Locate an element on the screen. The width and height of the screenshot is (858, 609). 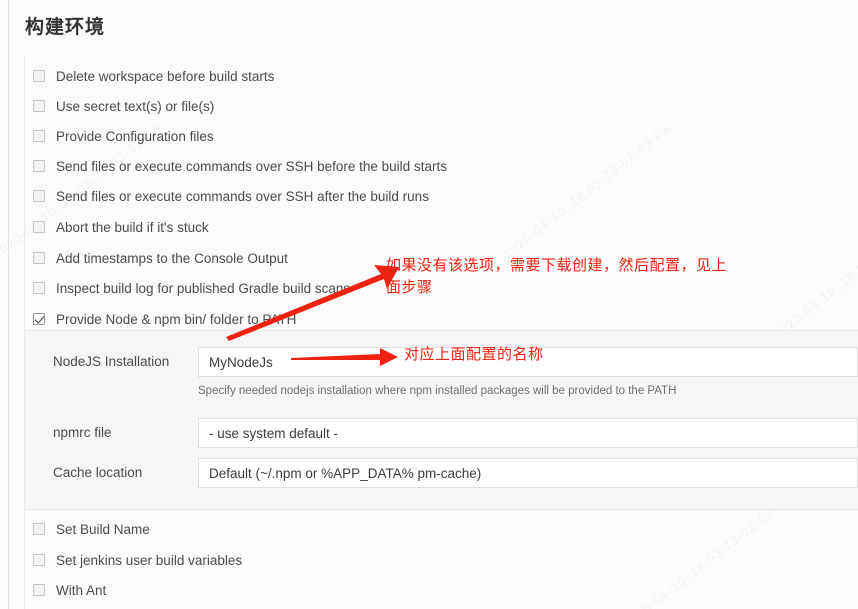
watermark: 2020-04-10_18:03:73-02-63-FA is located at coordinates (587, 191).